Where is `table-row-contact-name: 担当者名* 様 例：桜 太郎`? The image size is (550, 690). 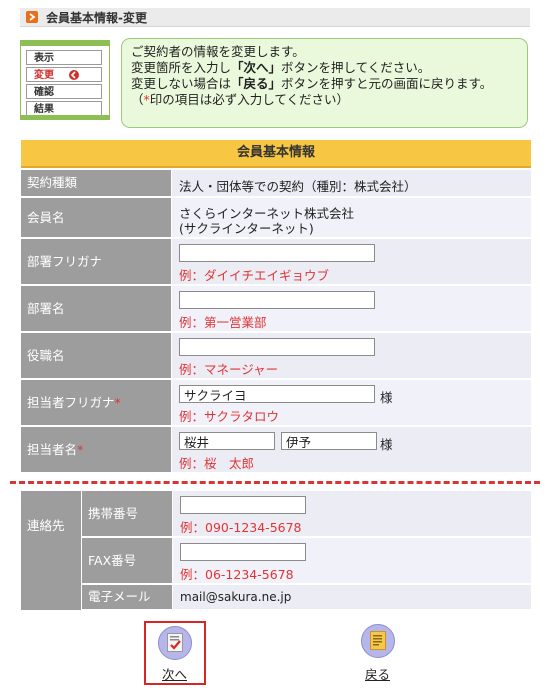 table-row-contact-name: 担当者名* 様 例：桜 太郎 is located at coordinates (276, 450).